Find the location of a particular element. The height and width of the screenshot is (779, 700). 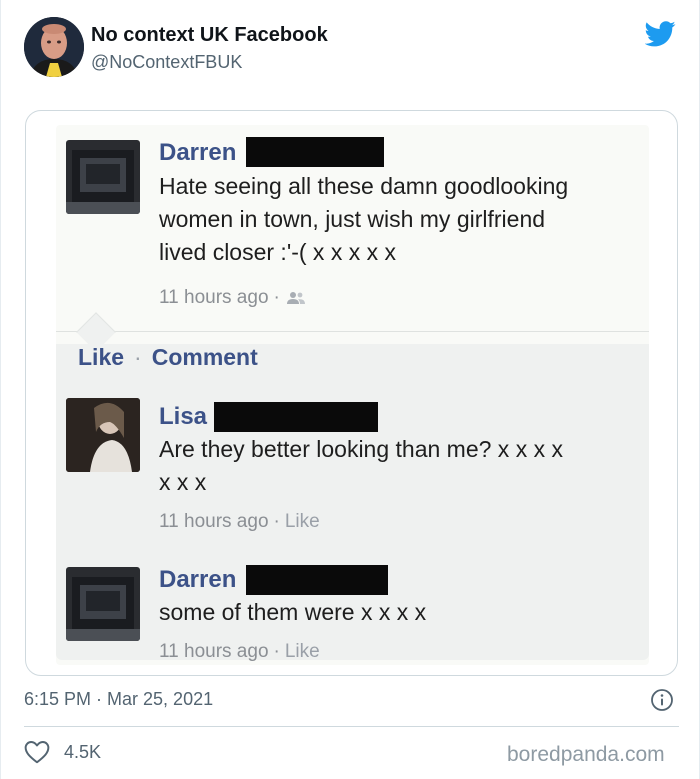

like-count: 4.5K is located at coordinates (83, 751).